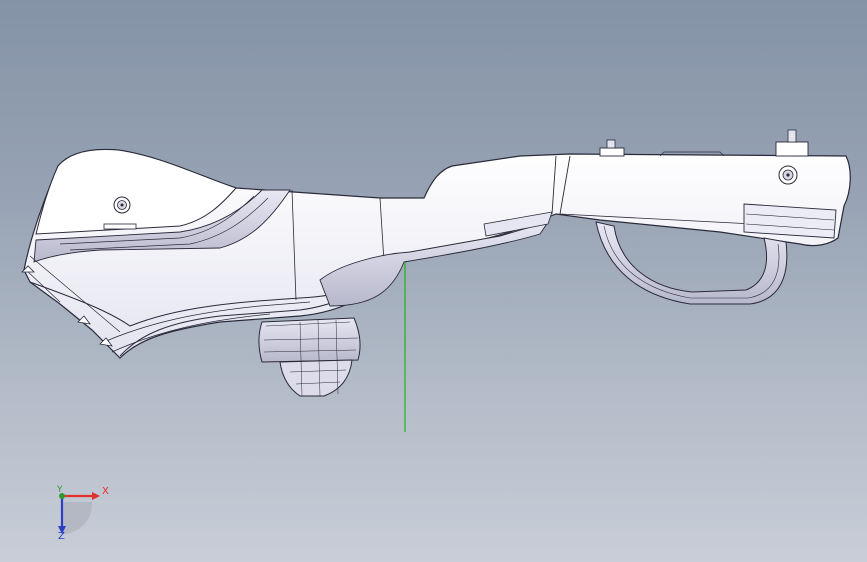 The image size is (867, 562). Describe the element at coordinates (81, 496) in the screenshot. I see `x-axis-arrow-icon` at that location.